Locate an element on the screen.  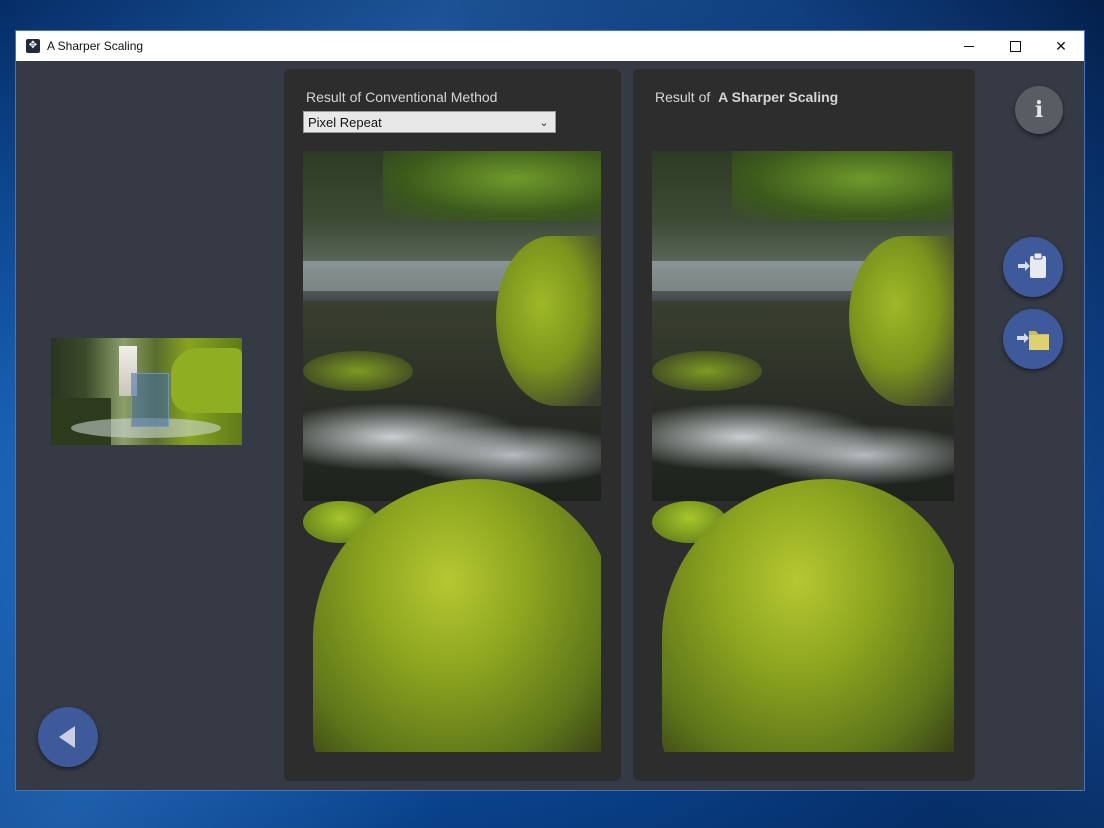
close-button: ✕ is located at coordinates (1061, 46).